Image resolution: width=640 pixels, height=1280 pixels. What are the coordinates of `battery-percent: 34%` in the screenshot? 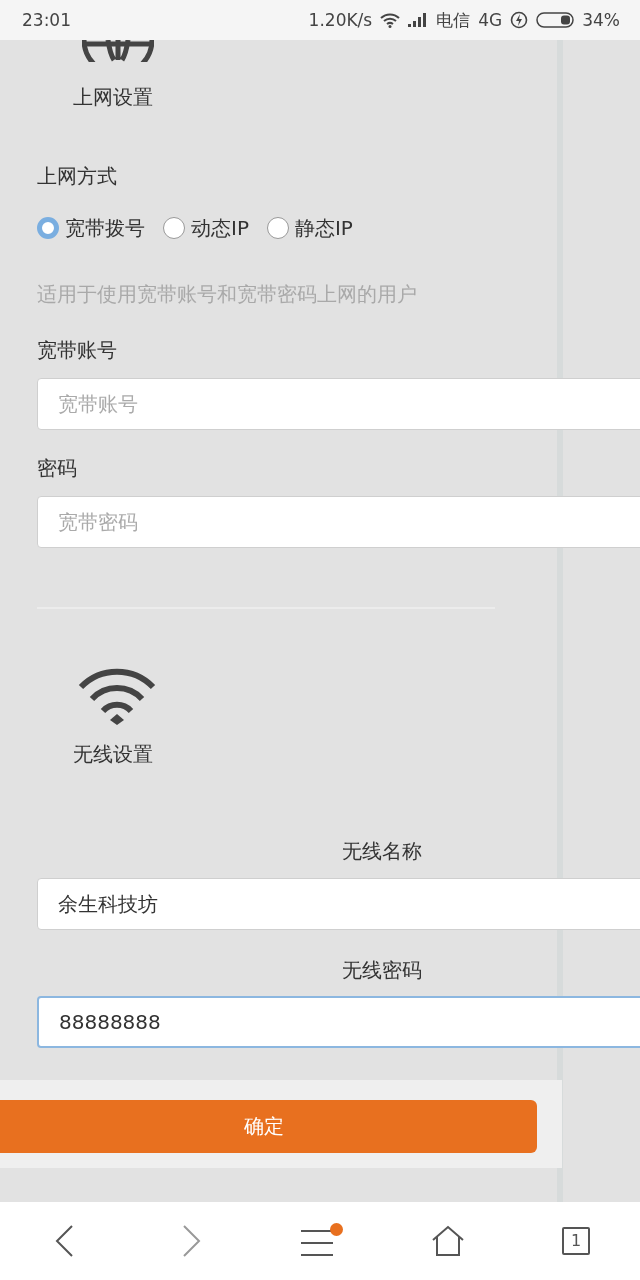 It's located at (601, 20).